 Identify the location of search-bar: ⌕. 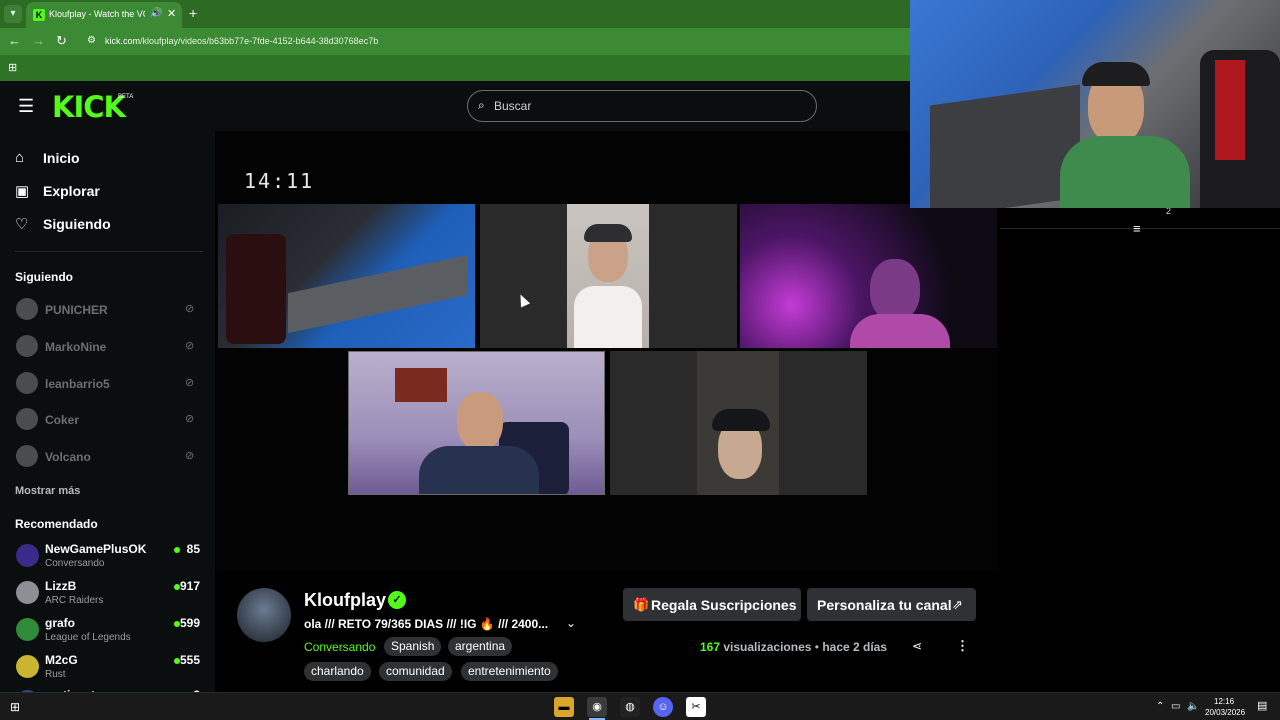
(642, 106).